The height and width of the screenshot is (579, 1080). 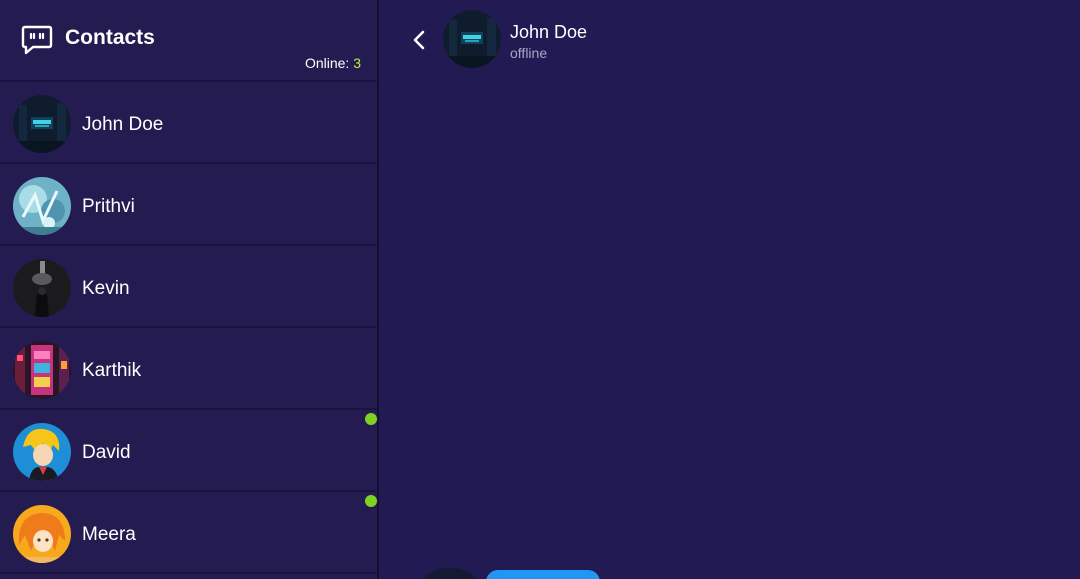 What do you see at coordinates (106, 452) in the screenshot?
I see `contact-name: David` at bounding box center [106, 452].